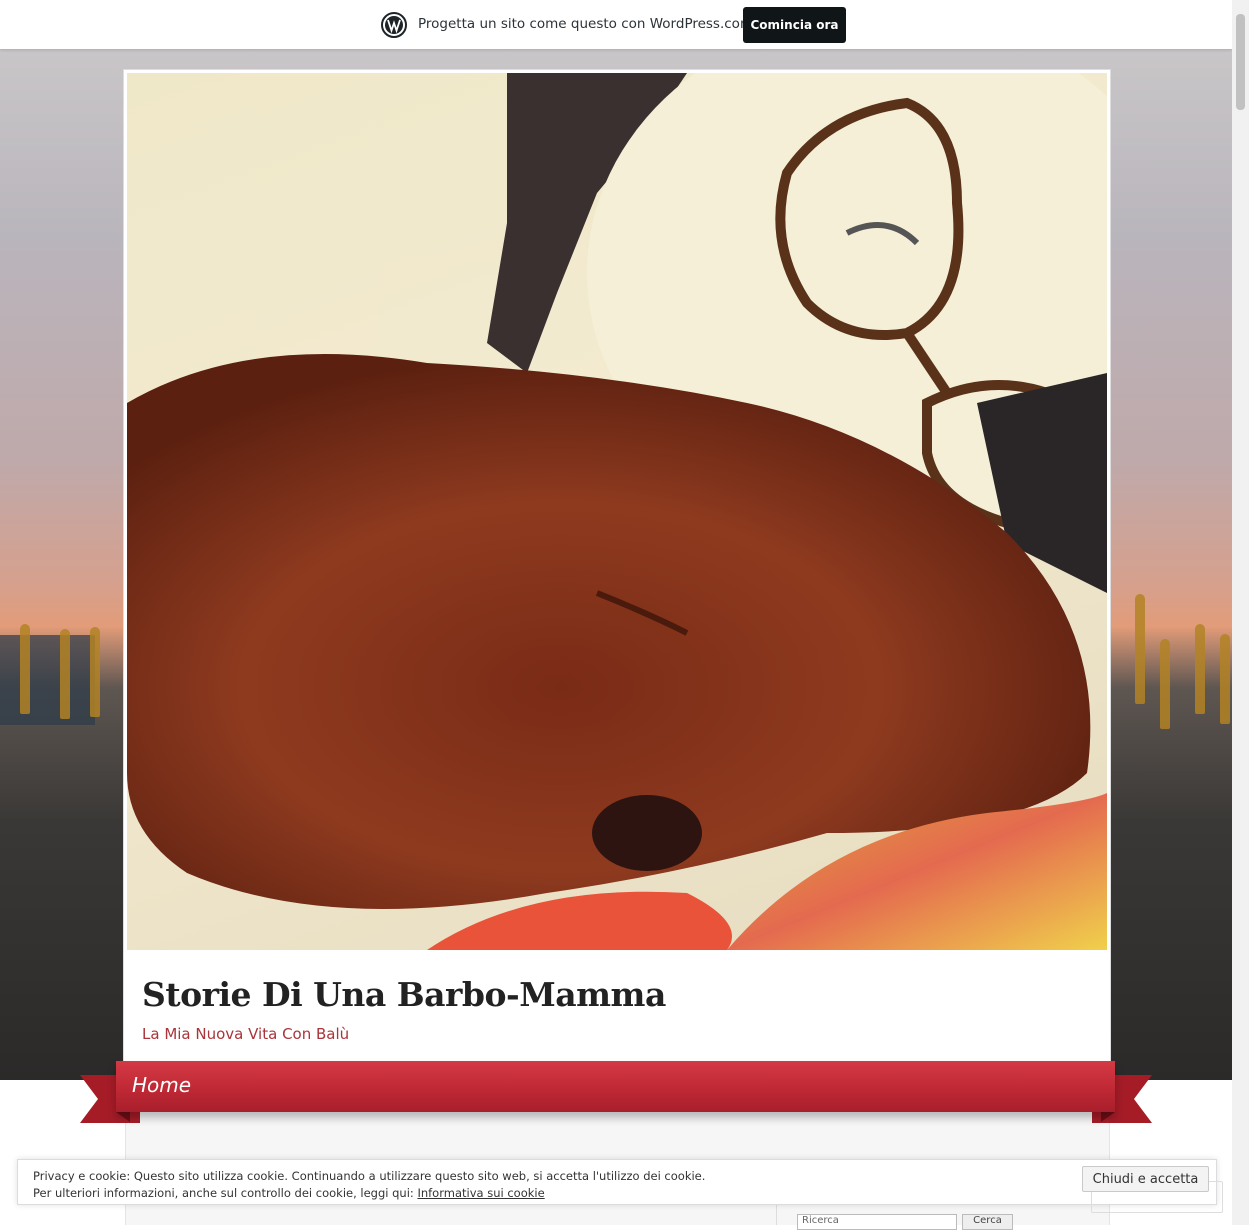  What do you see at coordinates (404, 994) in the screenshot?
I see `site-title: Storie Di Una Barbo-Mamma` at bounding box center [404, 994].